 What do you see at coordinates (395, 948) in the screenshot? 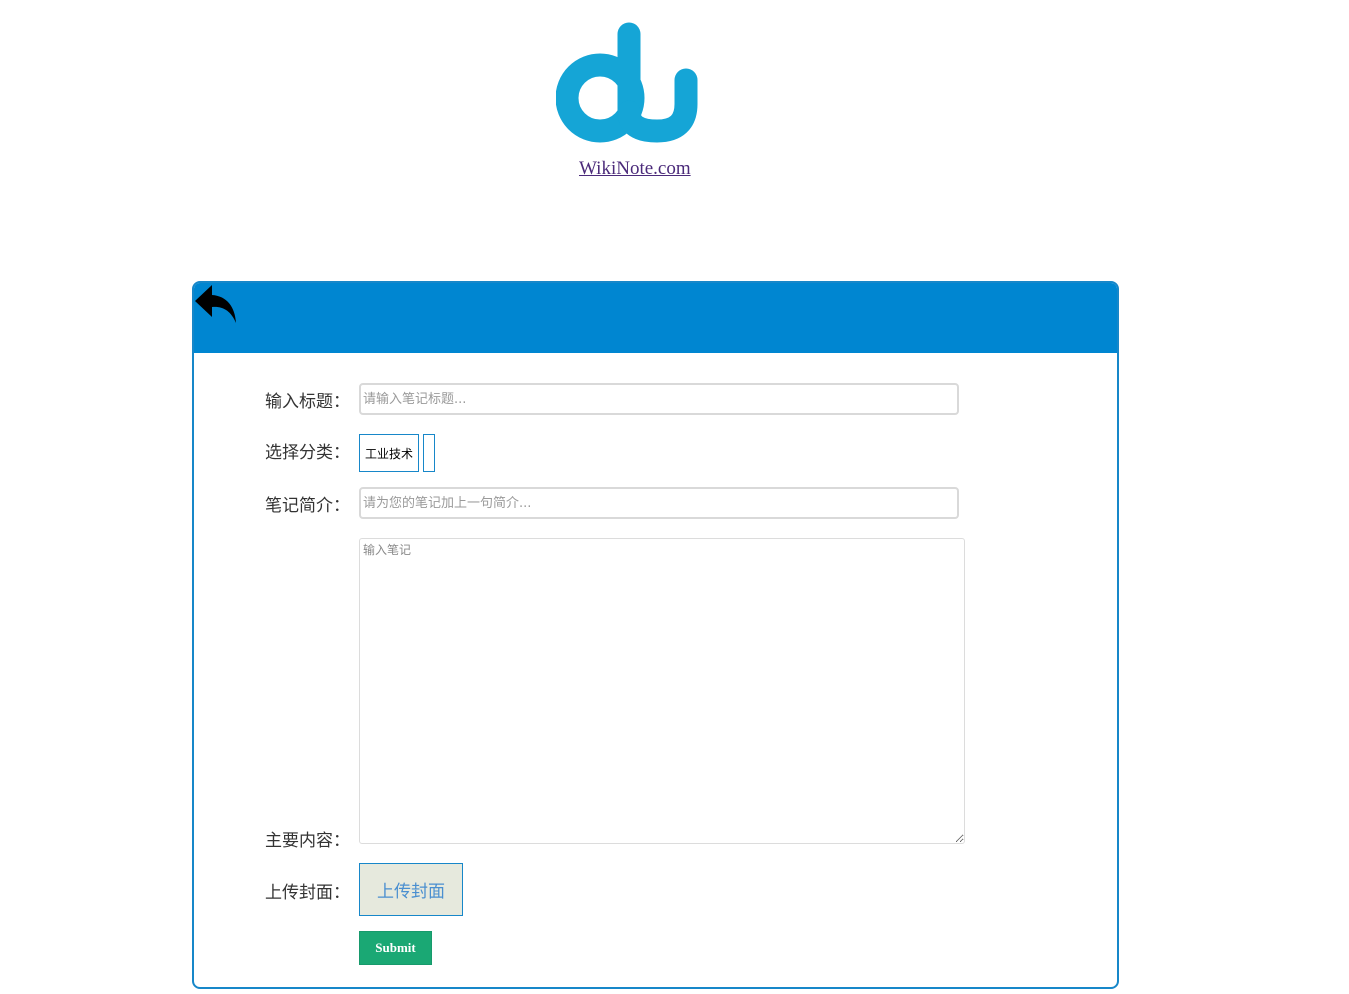
I see `submit-button: Submit` at bounding box center [395, 948].